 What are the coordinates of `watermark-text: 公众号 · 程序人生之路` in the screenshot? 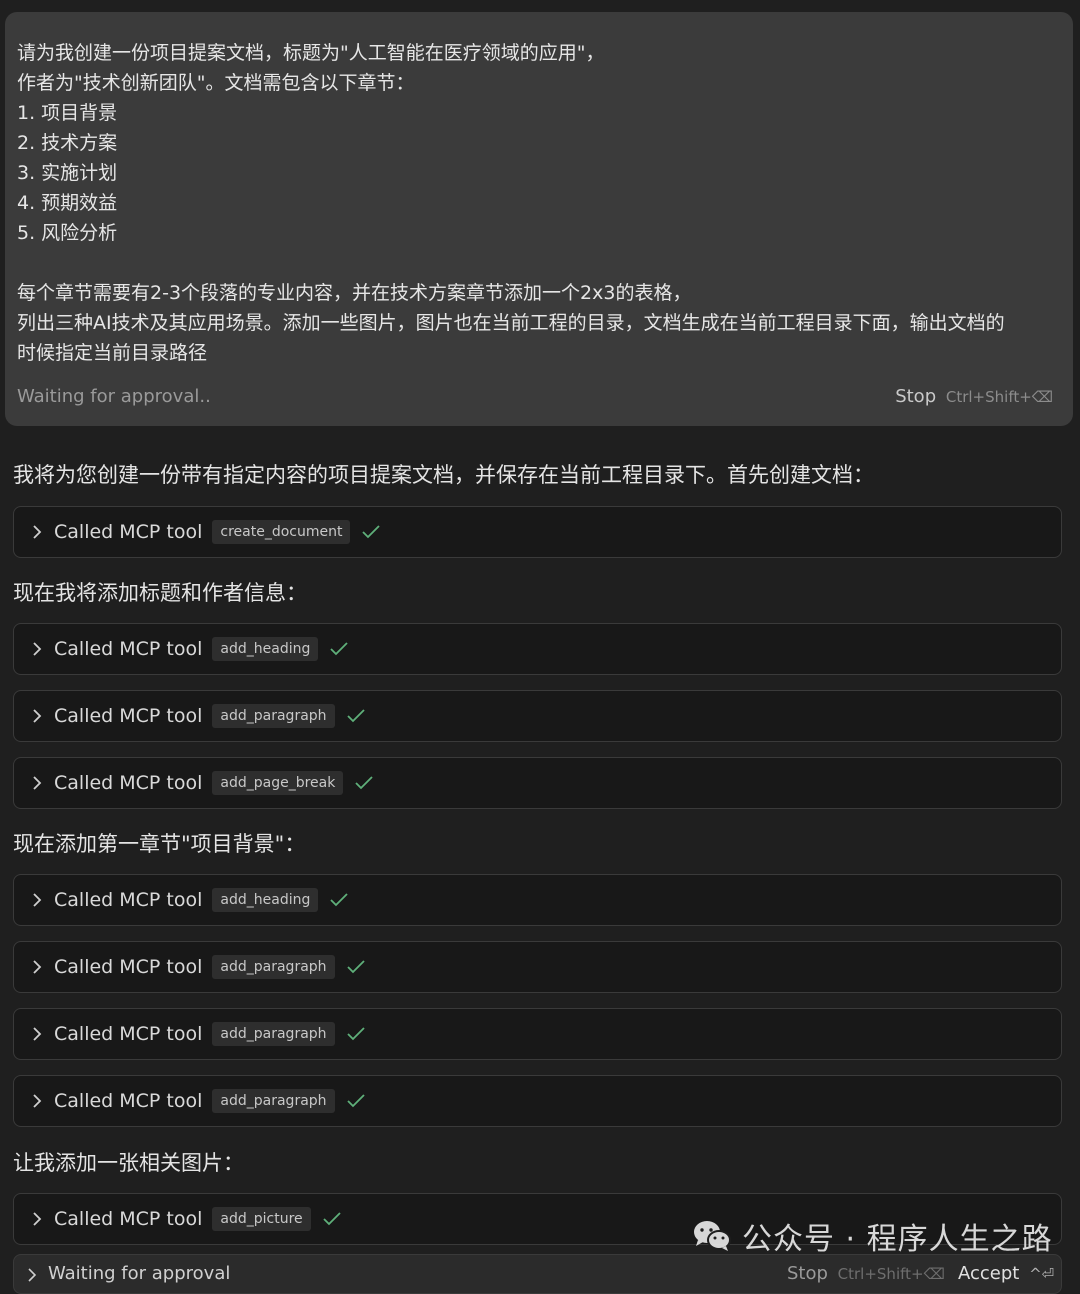 It's located at (897, 1239).